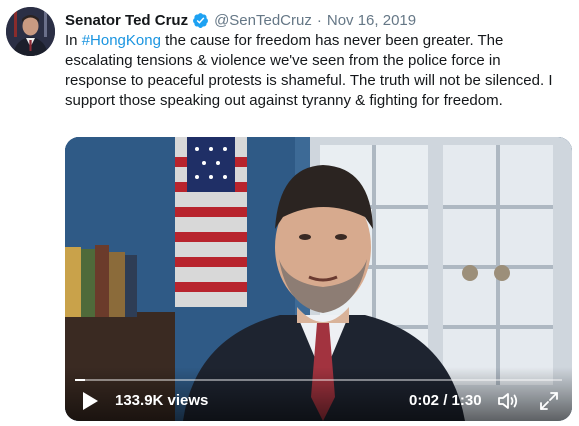  I want to click on progress-bar, so click(318, 380).